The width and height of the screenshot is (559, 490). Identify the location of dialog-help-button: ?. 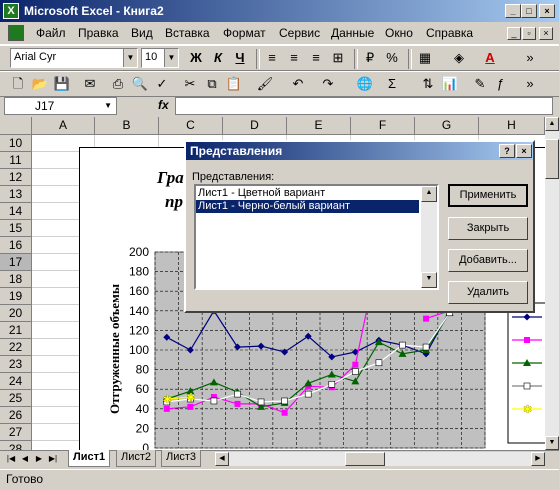
(507, 151).